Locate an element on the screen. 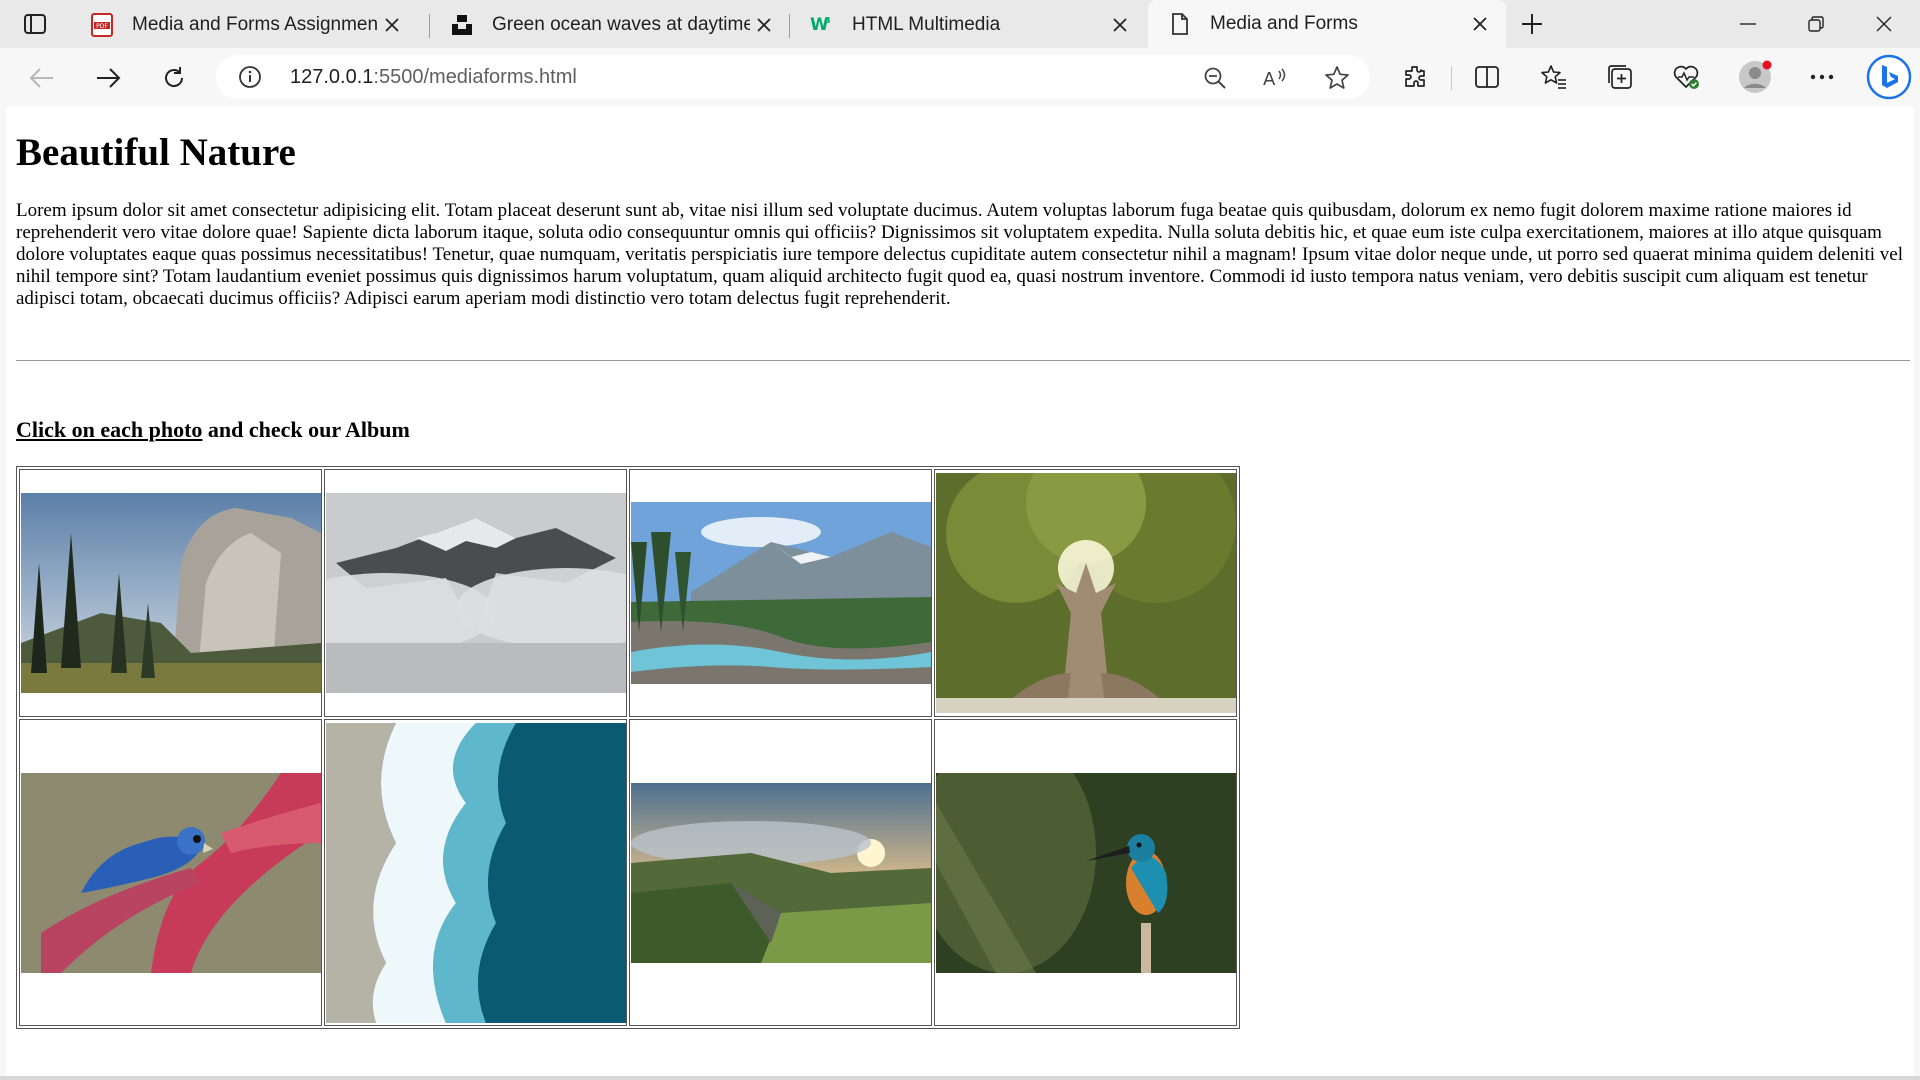 Image resolution: width=1920 pixels, height=1080 pixels. sidebar-icon is located at coordinates (35, 24).